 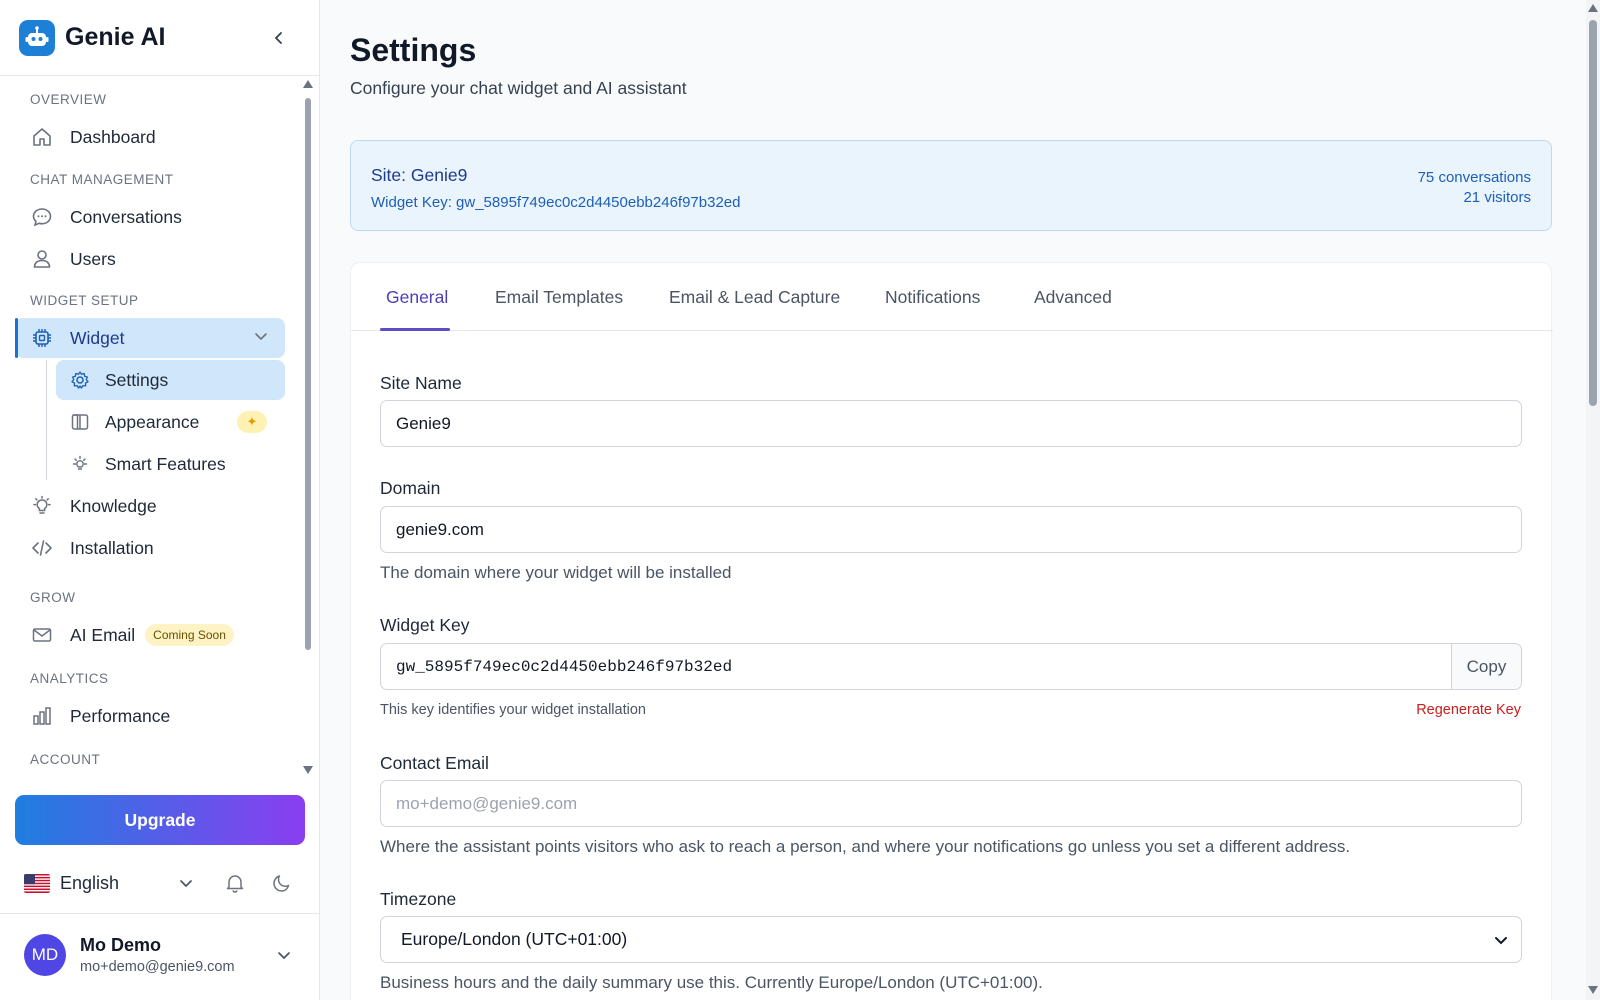 I want to click on visitors-count: 21 visitors, so click(x=1497, y=197).